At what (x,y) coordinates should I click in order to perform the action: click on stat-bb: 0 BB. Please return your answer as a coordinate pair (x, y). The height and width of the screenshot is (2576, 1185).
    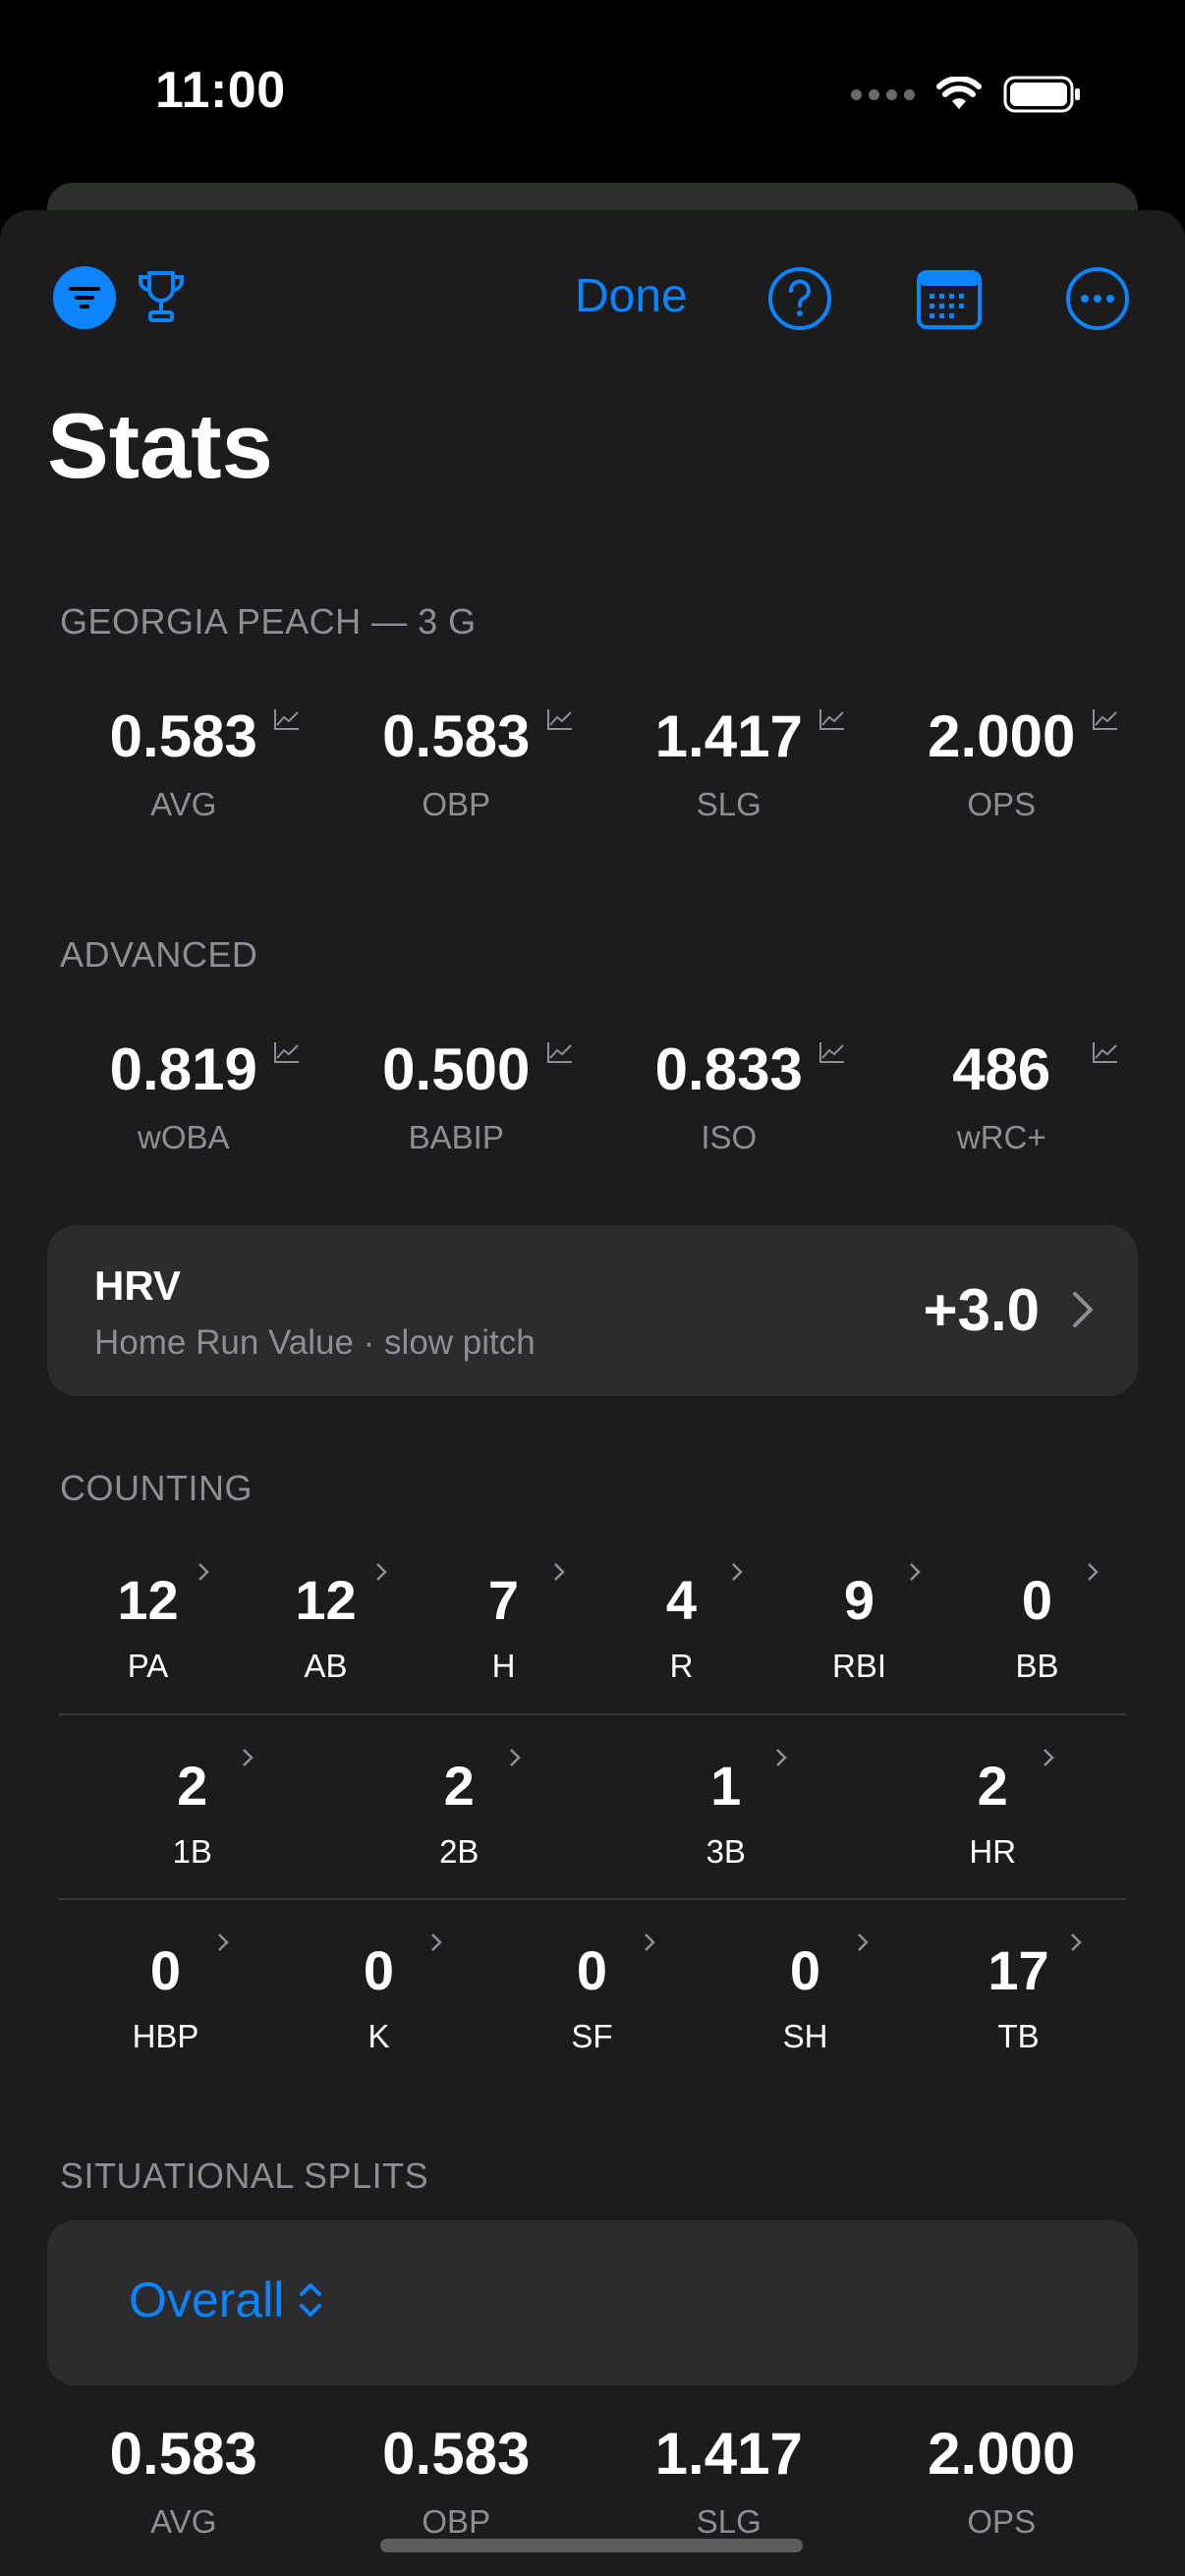
    Looking at the image, I should click on (1037, 1624).